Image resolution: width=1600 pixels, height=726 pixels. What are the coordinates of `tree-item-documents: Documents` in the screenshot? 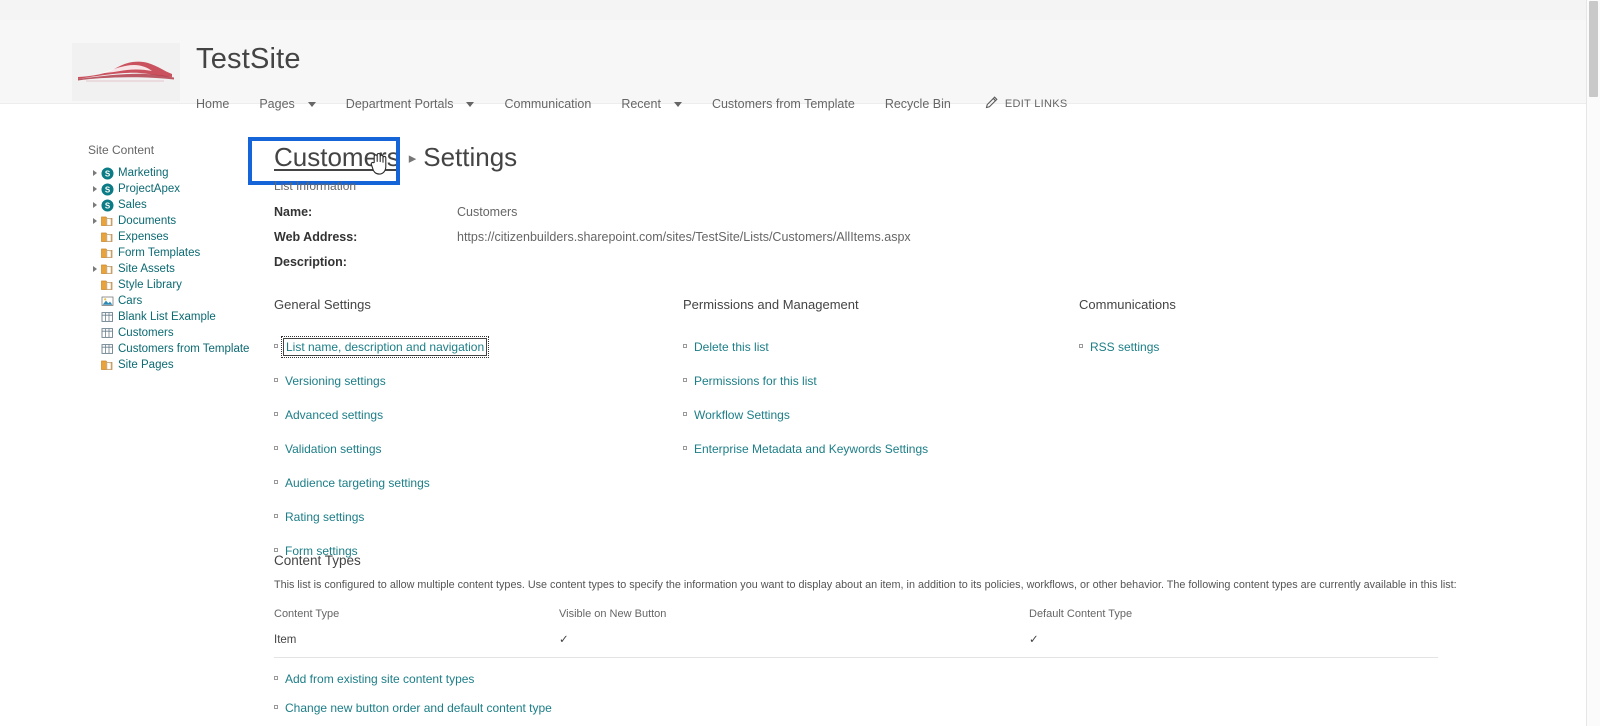 It's located at (183, 221).